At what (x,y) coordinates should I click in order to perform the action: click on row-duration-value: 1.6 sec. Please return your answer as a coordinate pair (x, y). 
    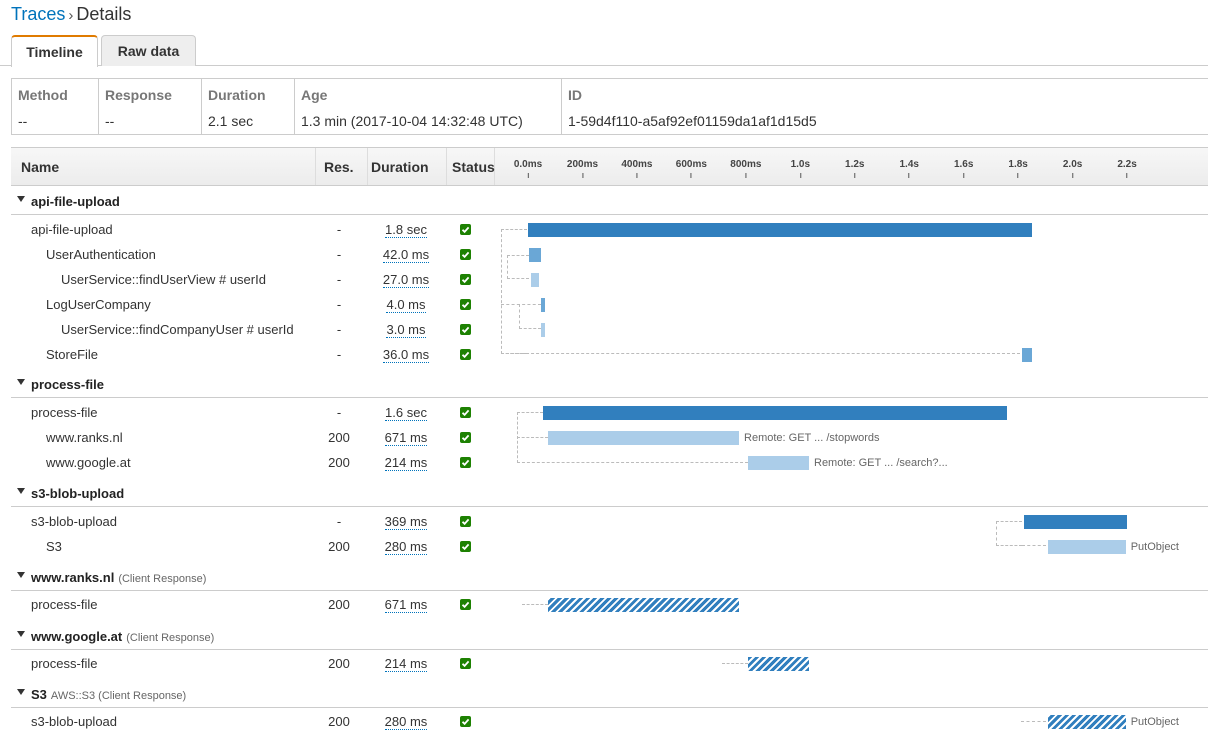
    Looking at the image, I should click on (406, 413).